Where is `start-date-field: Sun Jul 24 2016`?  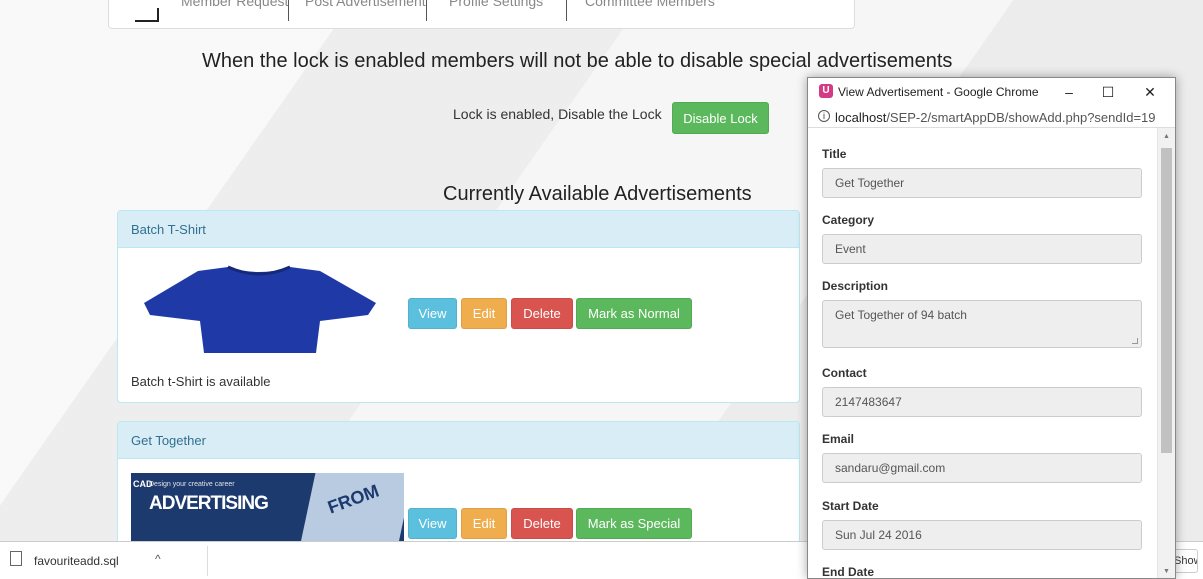
start-date-field: Sun Jul 24 2016 is located at coordinates (982, 535).